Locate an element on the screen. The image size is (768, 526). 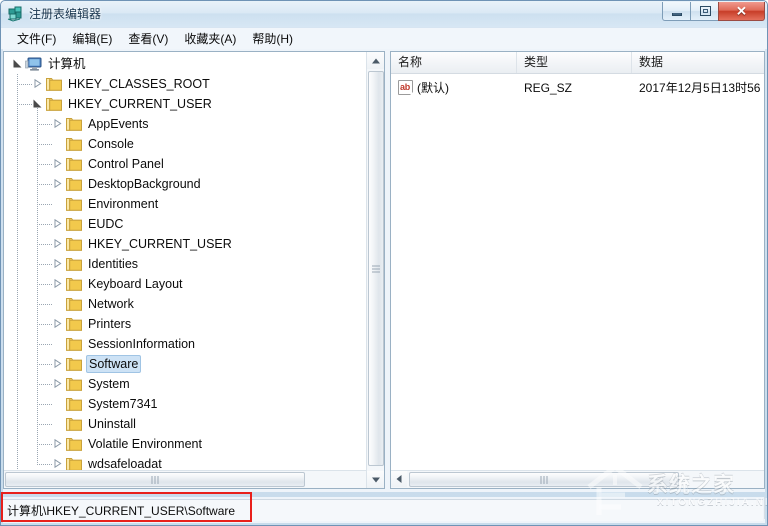
column-header-type: 类型 is located at coordinates (574, 62).